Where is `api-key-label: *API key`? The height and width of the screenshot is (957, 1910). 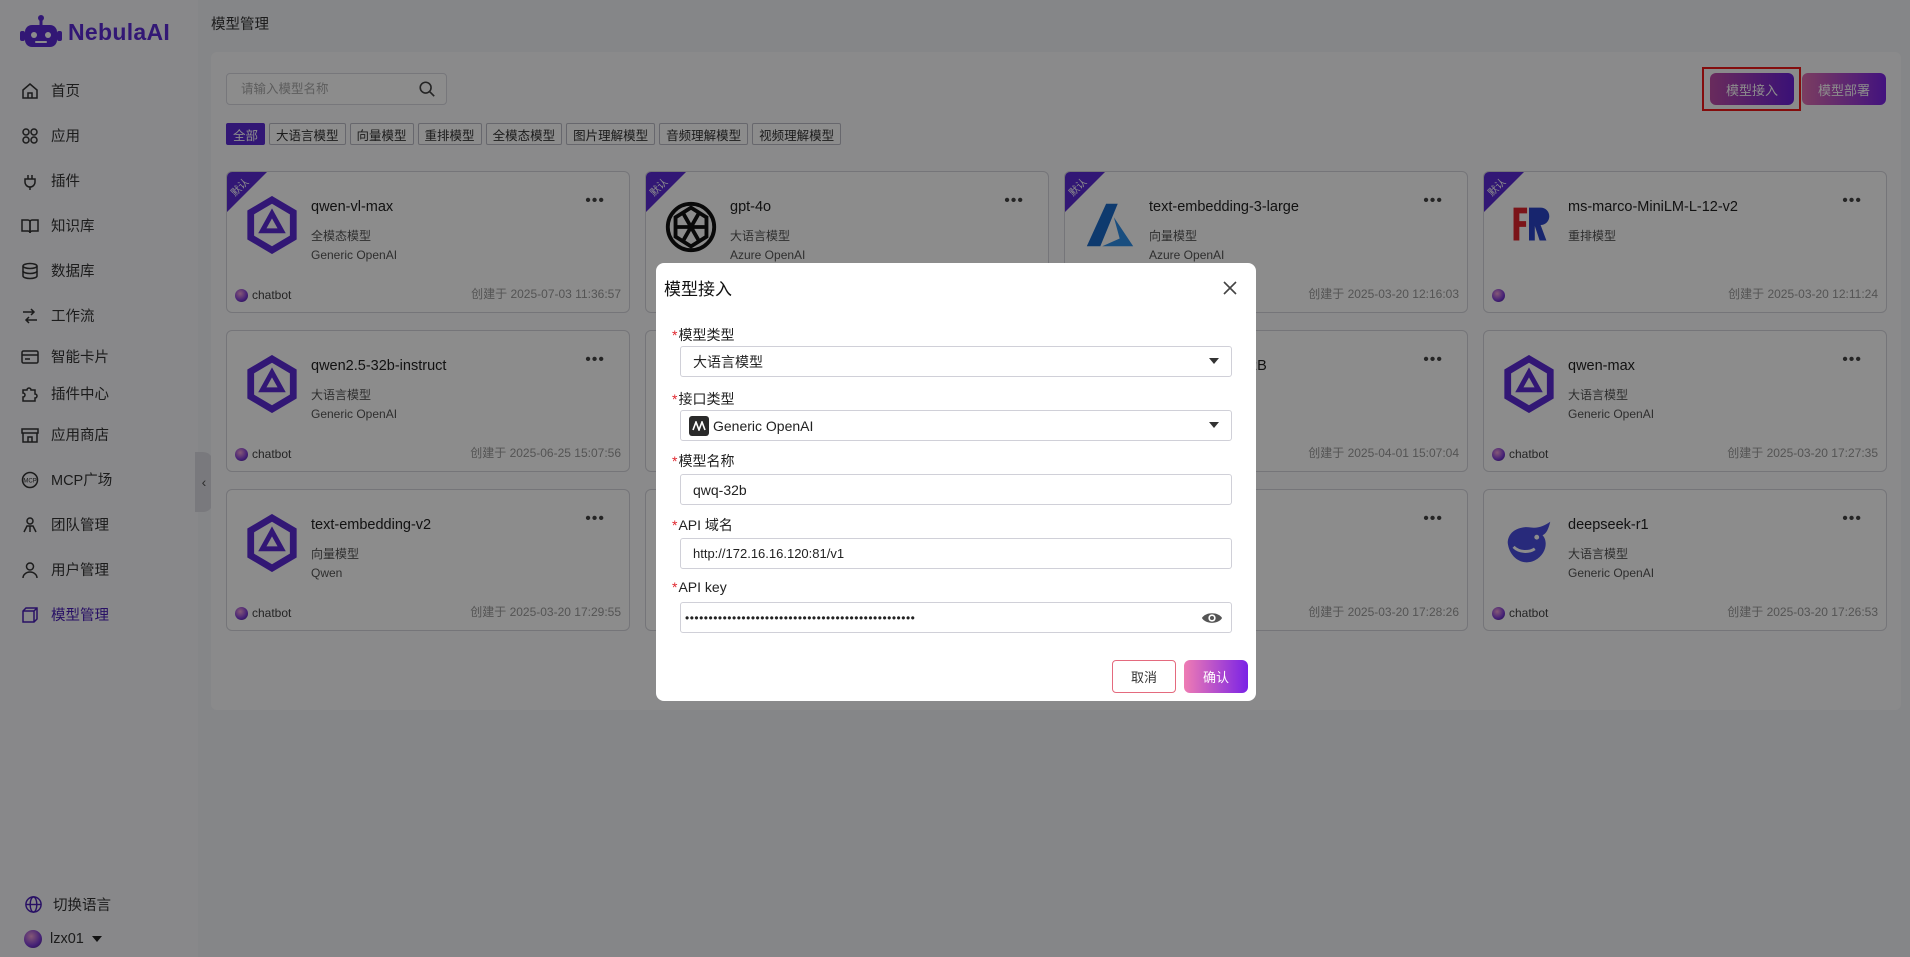
api-key-label: *API key is located at coordinates (699, 587).